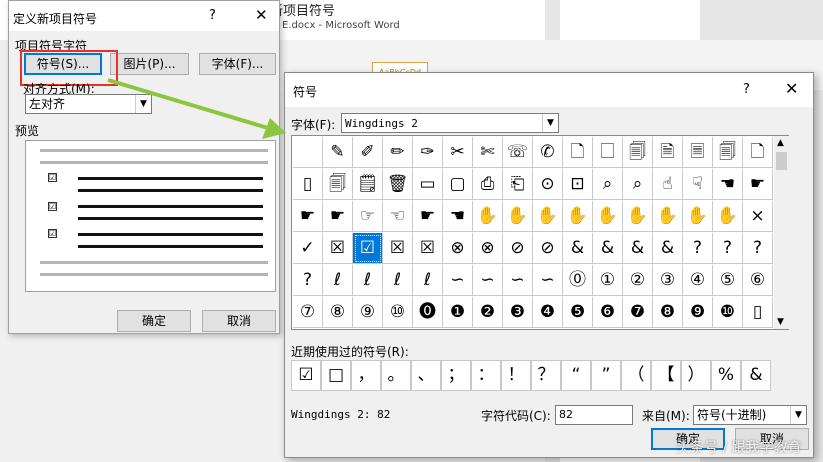 The image size is (823, 462). I want to click on symbol-cell: ⎙, so click(488, 184).